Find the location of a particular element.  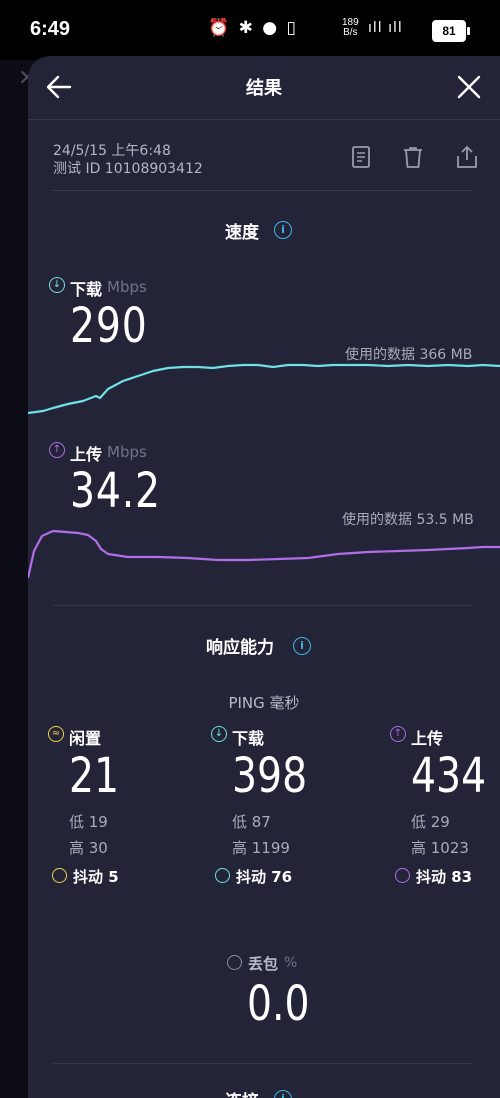

packet-loss-value: 0.0 is located at coordinates (278, 1004).